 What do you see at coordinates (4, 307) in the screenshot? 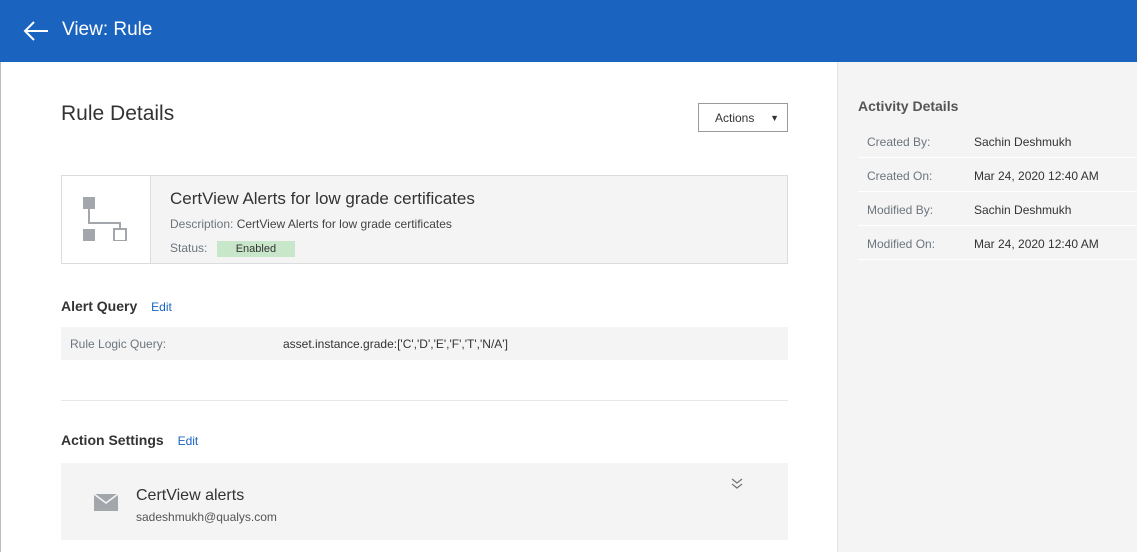
I see `left-frame-border` at bounding box center [4, 307].